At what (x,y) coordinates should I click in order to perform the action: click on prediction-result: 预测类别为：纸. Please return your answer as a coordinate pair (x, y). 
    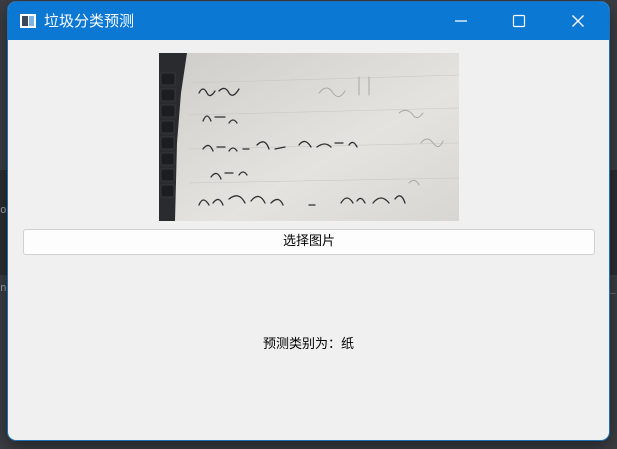
    Looking at the image, I should click on (308, 345).